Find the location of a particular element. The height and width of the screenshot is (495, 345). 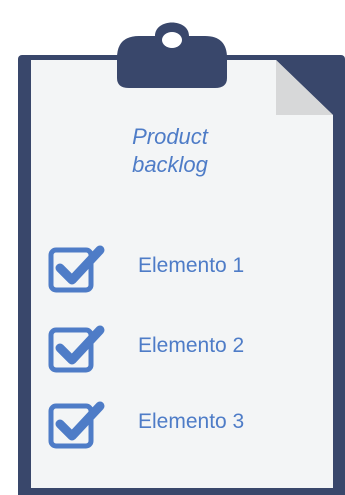

task-label: Elemento 1 is located at coordinates (191, 265).